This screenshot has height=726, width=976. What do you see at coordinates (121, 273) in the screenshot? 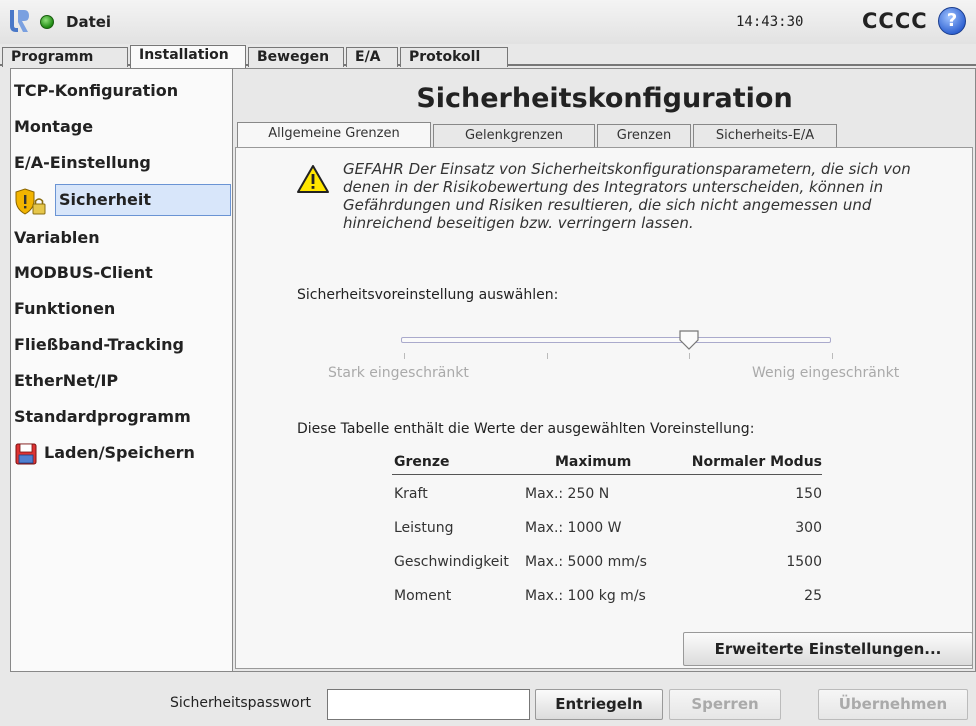
I see `sidebar-item-modbus-client: MODBUS-Client` at bounding box center [121, 273].